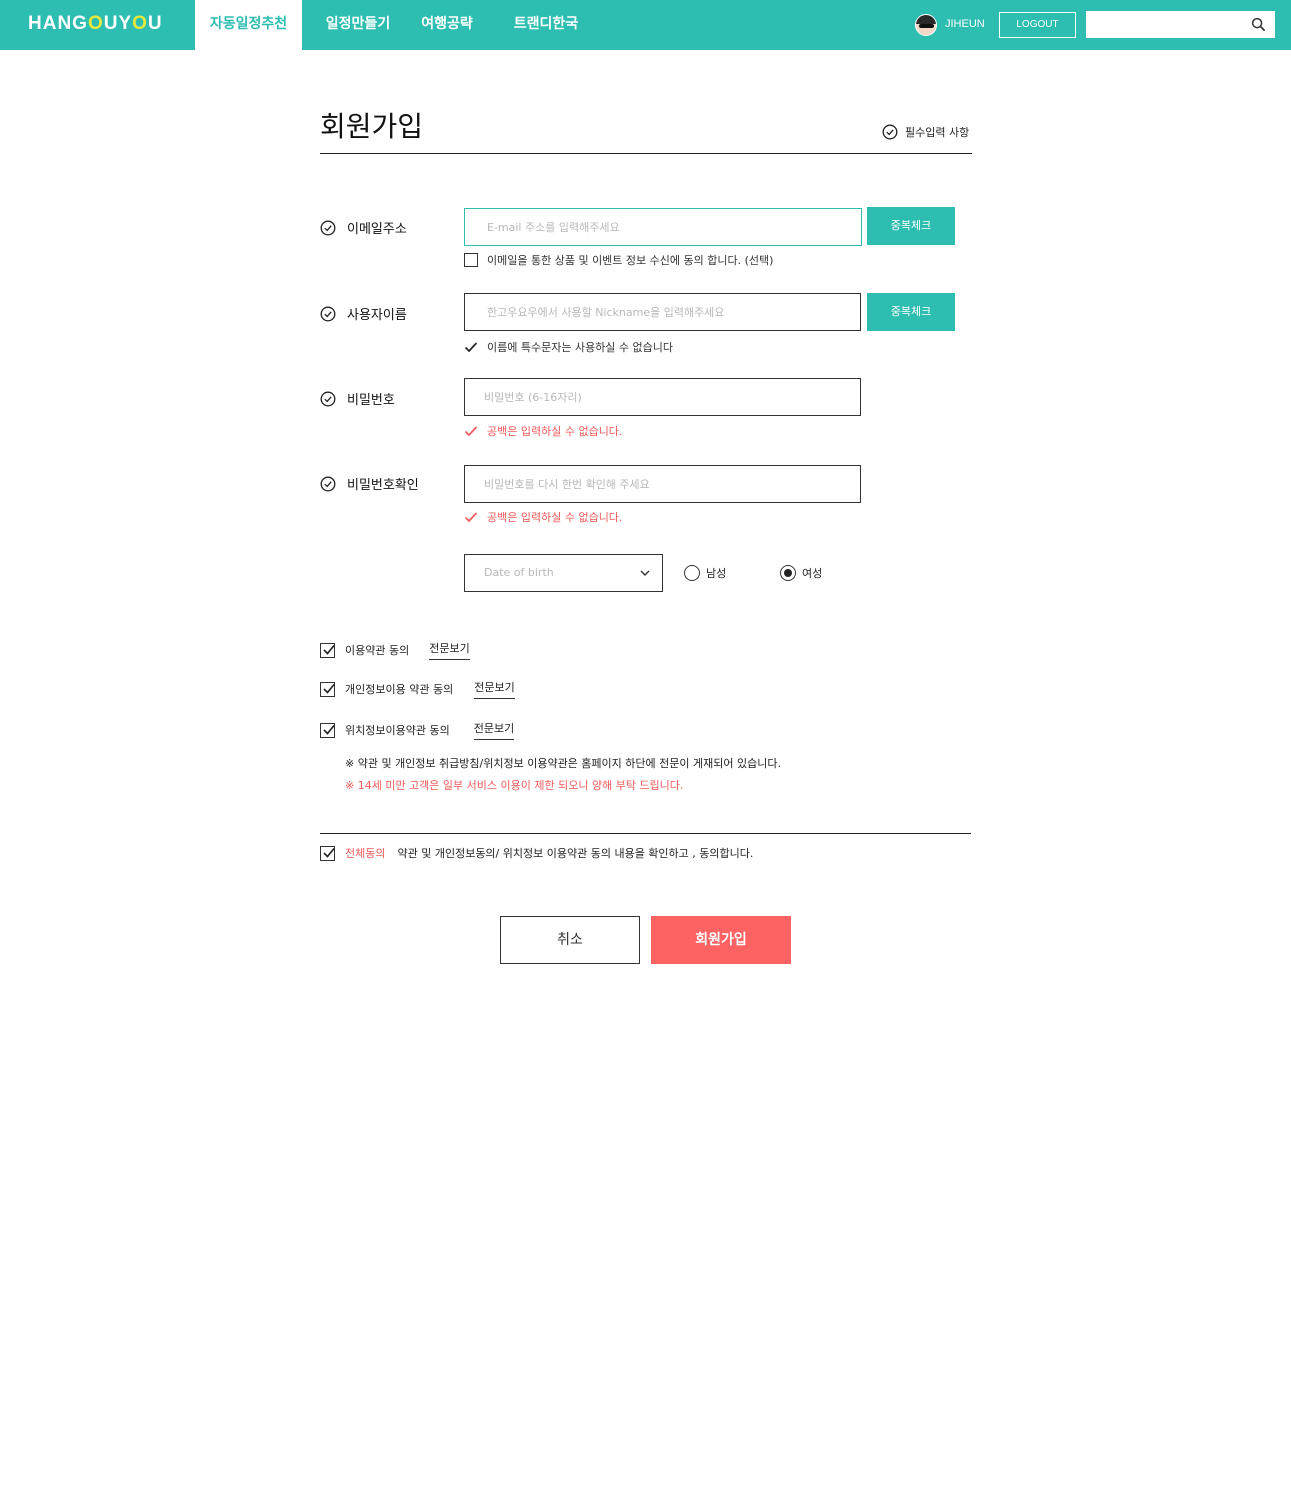 The height and width of the screenshot is (1500, 1291). I want to click on gender-female-radio, so click(788, 573).